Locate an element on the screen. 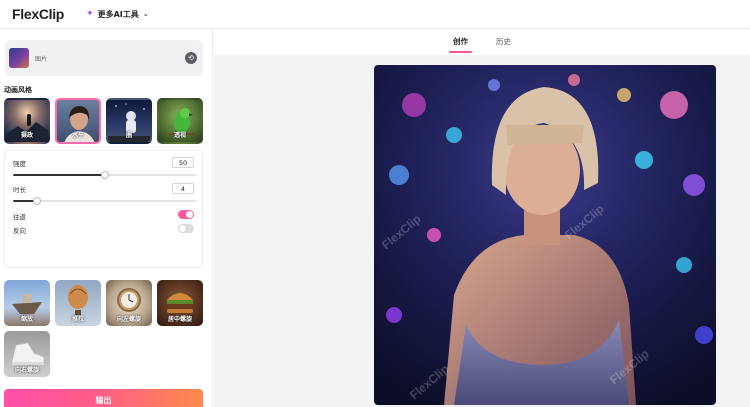 Image resolution: width=750 pixels, height=407 pixels. motion-options: 缩放 推拉 向左螺旋 居中螺旋 向右螺旋 is located at coordinates (106, 328).